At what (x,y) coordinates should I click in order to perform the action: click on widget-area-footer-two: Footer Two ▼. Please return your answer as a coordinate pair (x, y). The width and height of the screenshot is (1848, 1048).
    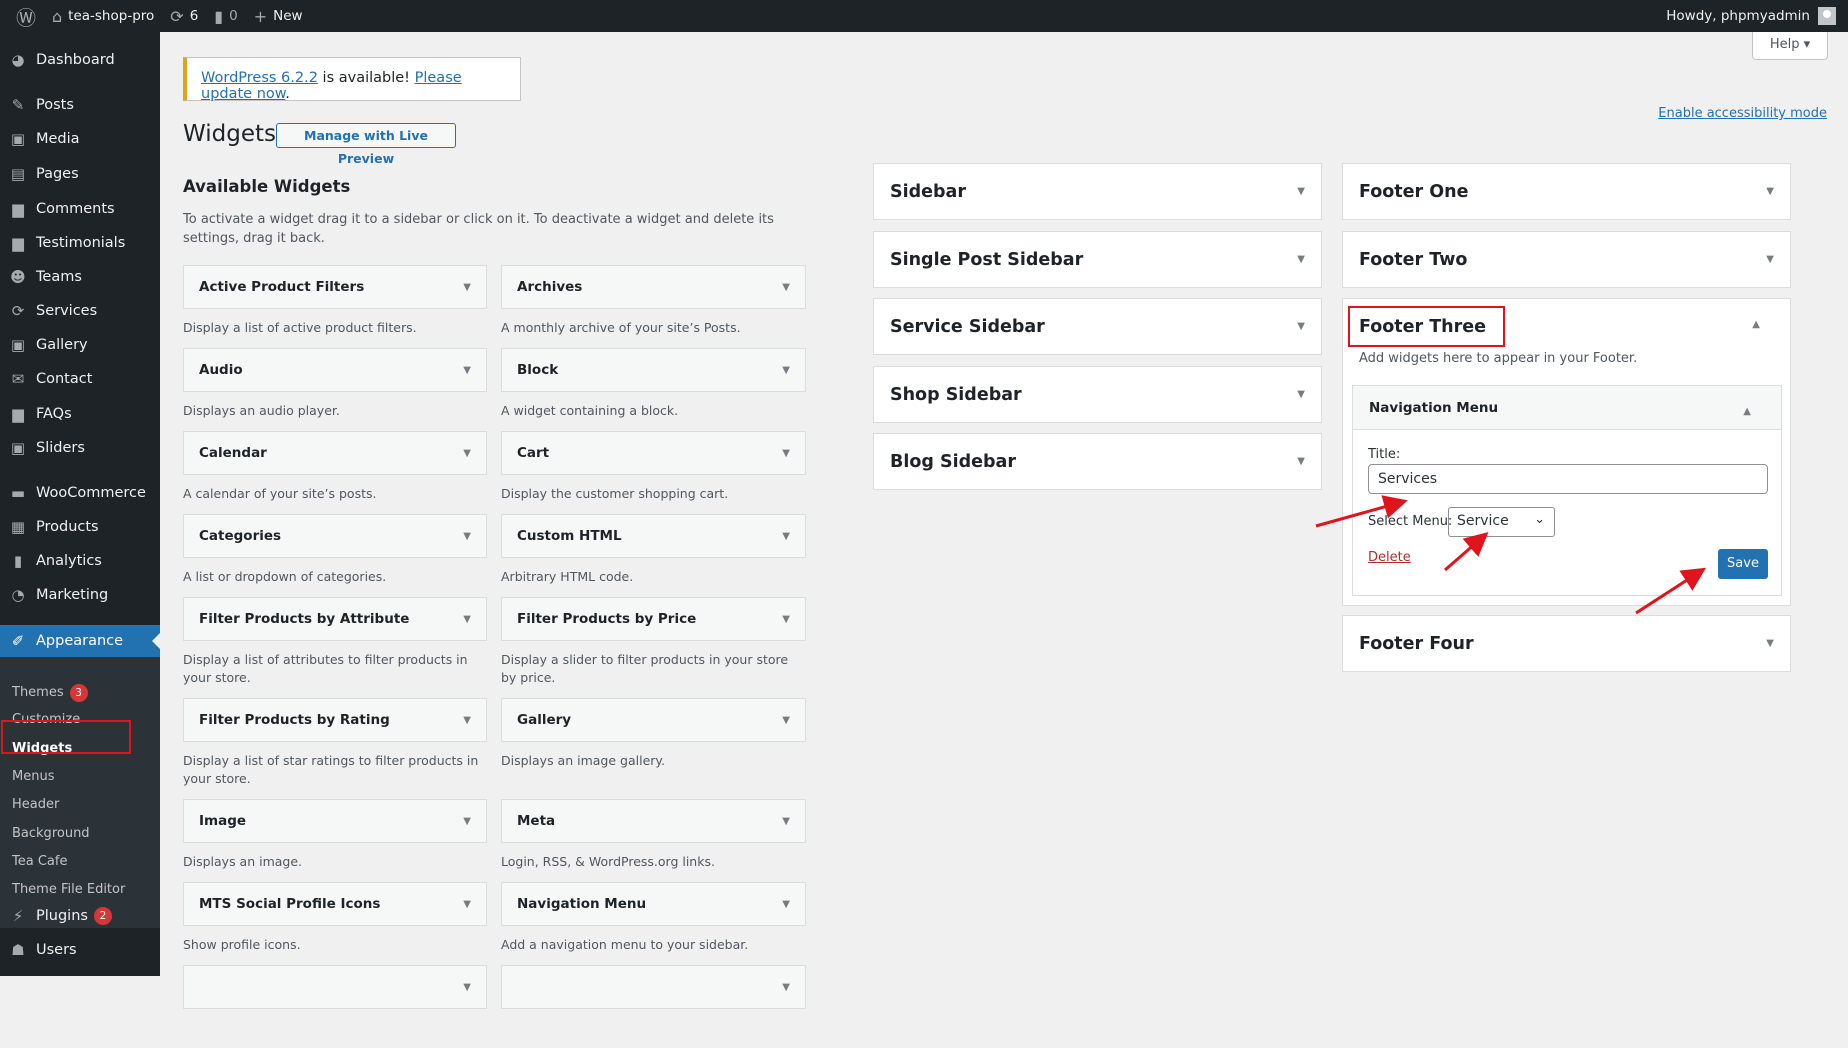
    Looking at the image, I should click on (1566, 259).